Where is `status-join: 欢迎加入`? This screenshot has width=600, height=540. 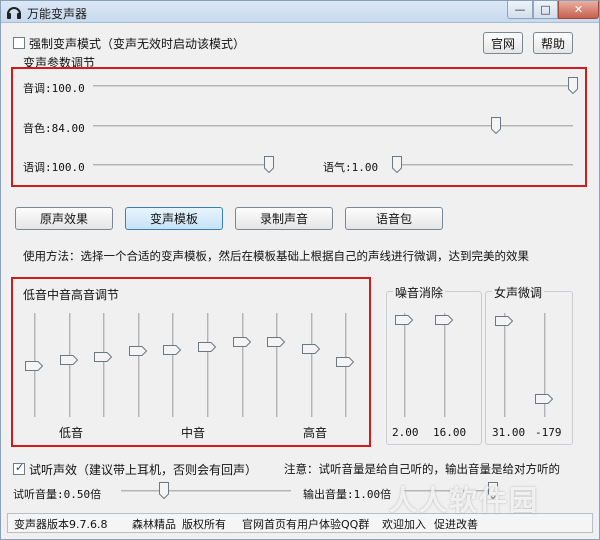
status-join: 欢迎加入 is located at coordinates (404, 524).